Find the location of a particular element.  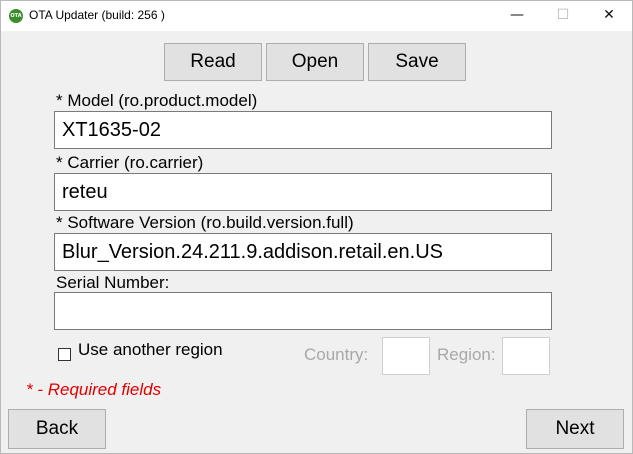

carrier-label: * Carrier (ro.carrier) is located at coordinates (130, 162).